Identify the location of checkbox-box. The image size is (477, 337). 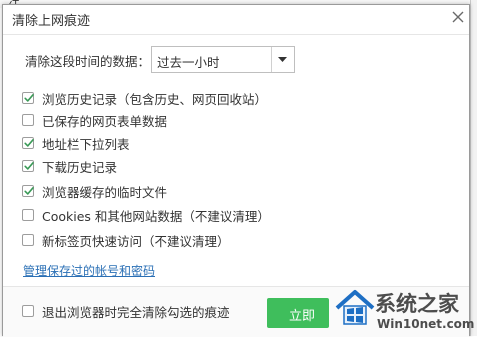
(28, 311).